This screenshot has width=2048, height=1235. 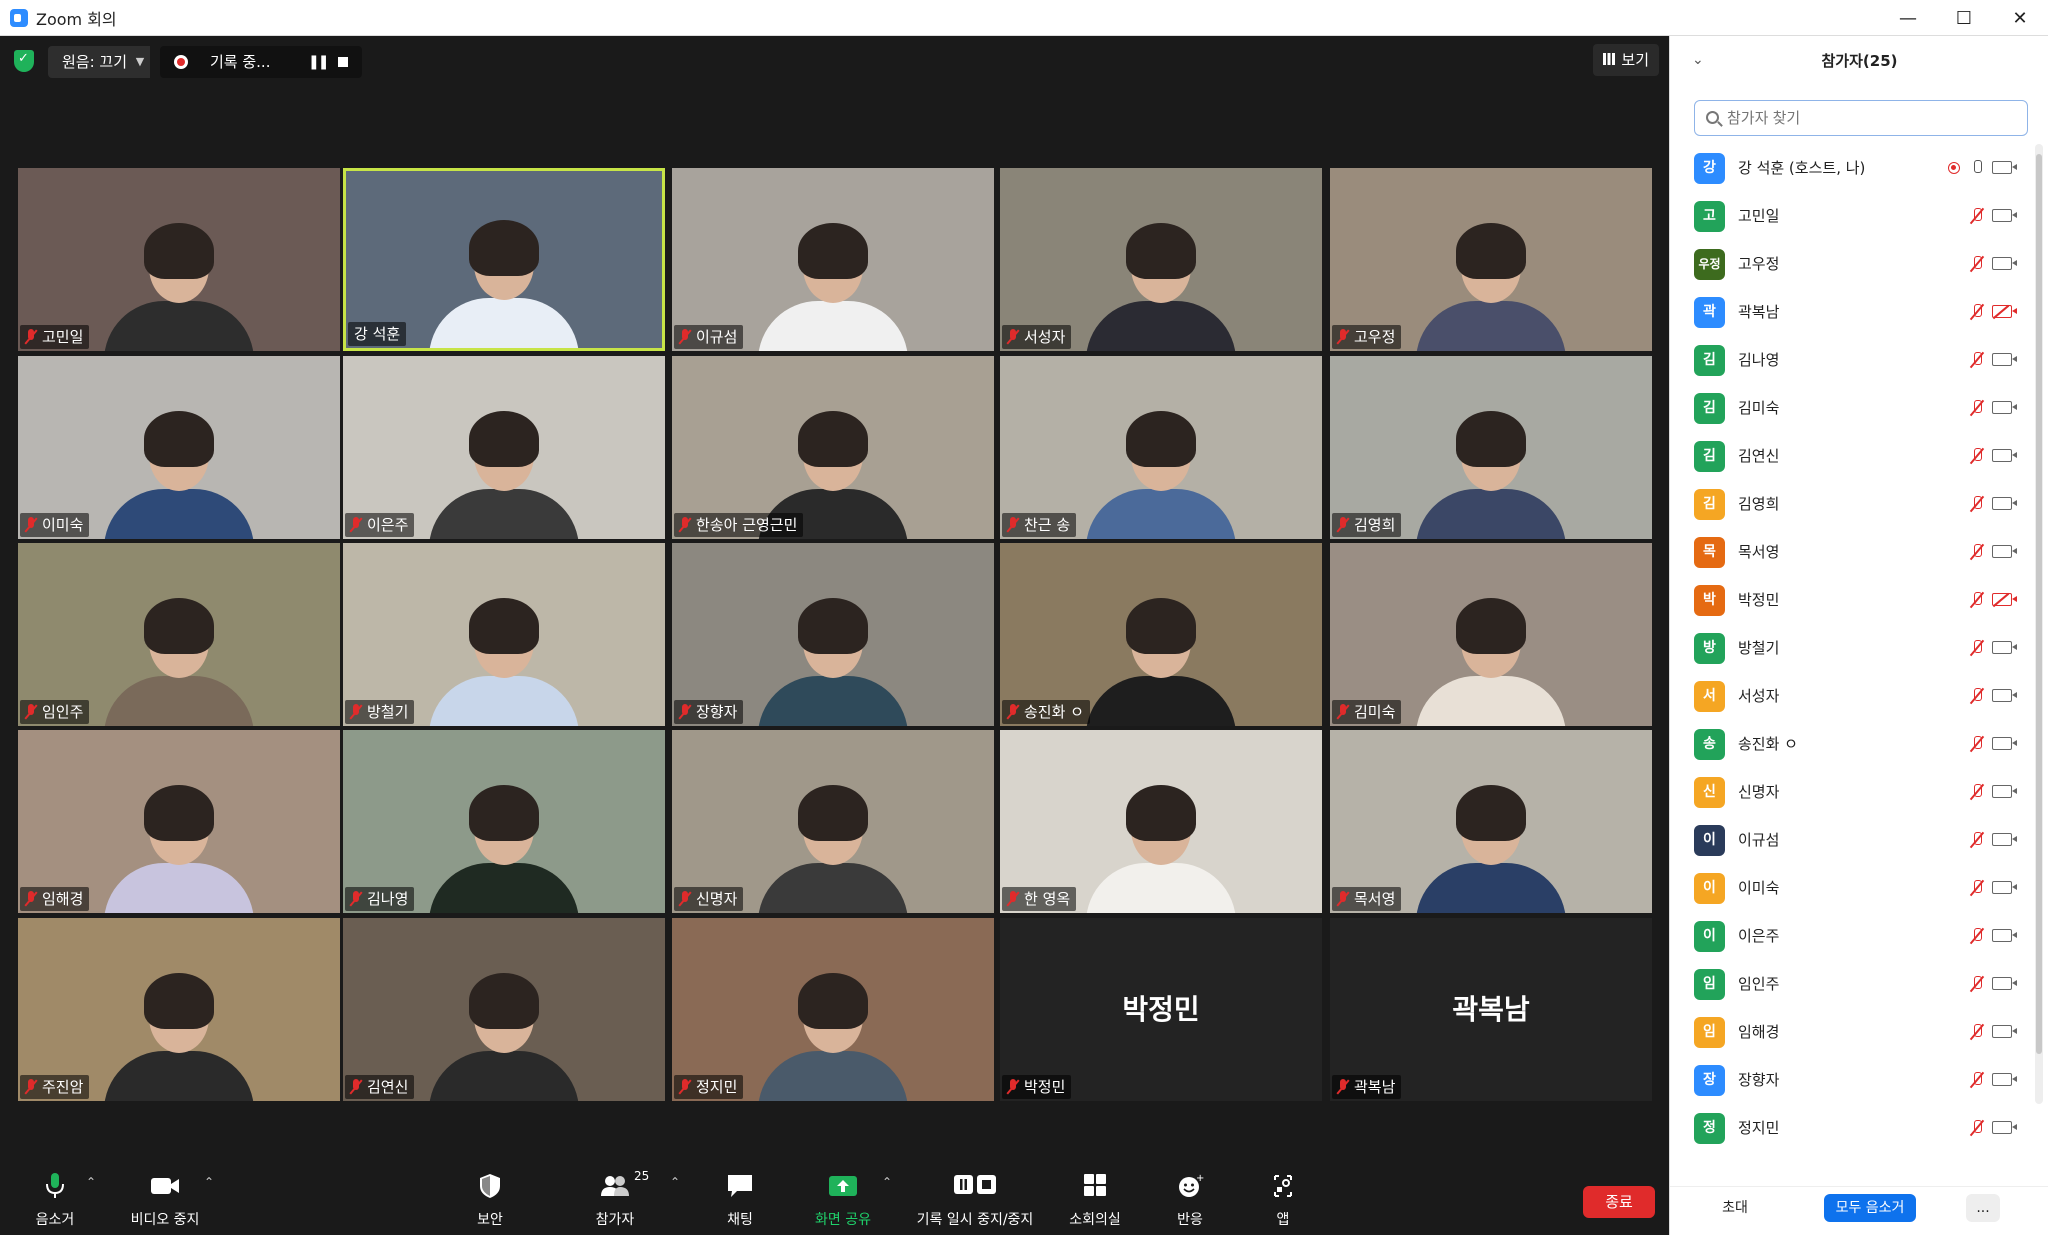 What do you see at coordinates (1619, 1202) in the screenshot?
I see `end-meeting-button: 종료` at bounding box center [1619, 1202].